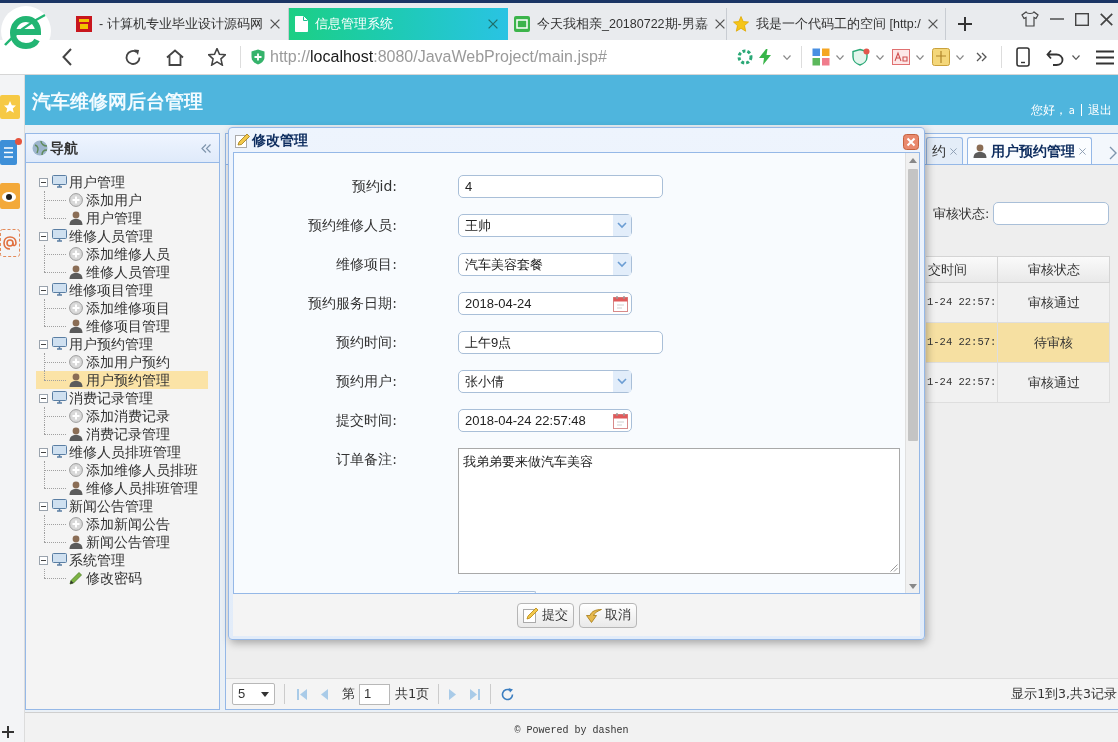  I want to click on text-field: 上午9点, so click(560, 342).